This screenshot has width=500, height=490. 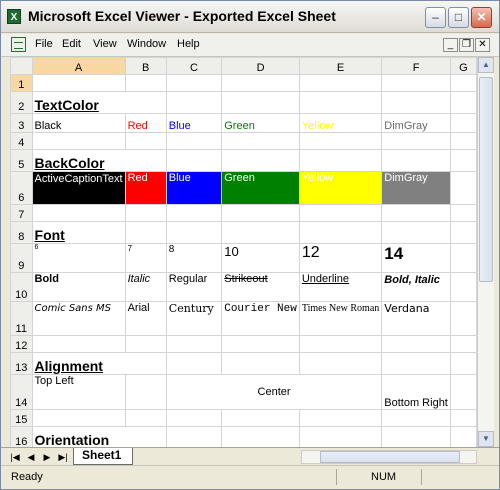 I want to click on scroll-down-arrow-icon: ▼, so click(x=486, y=439).